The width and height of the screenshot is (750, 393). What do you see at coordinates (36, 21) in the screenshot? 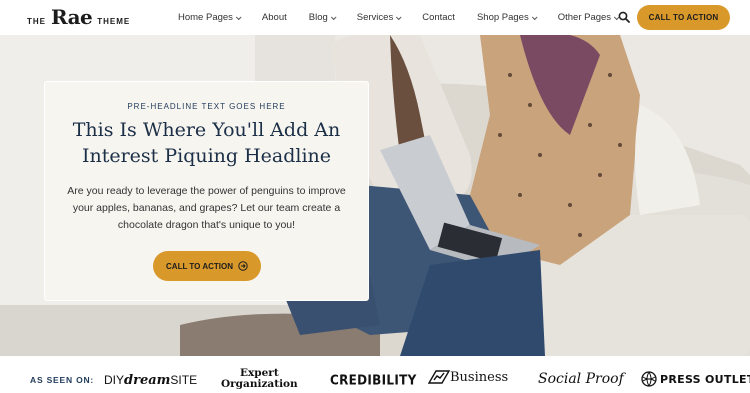
I see `logo-prefix: THE` at bounding box center [36, 21].